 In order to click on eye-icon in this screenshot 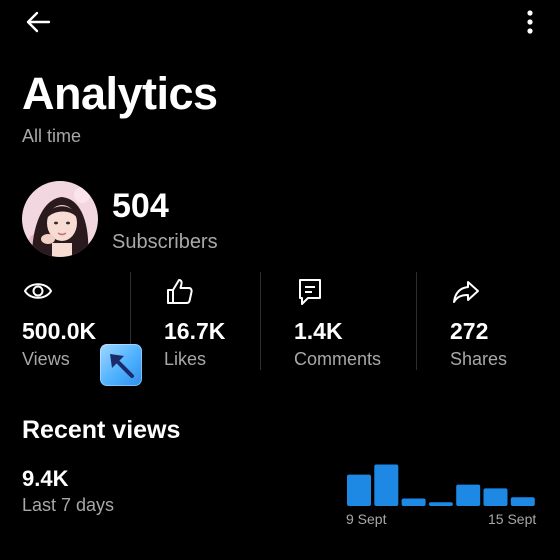, I will do `click(38, 291)`.